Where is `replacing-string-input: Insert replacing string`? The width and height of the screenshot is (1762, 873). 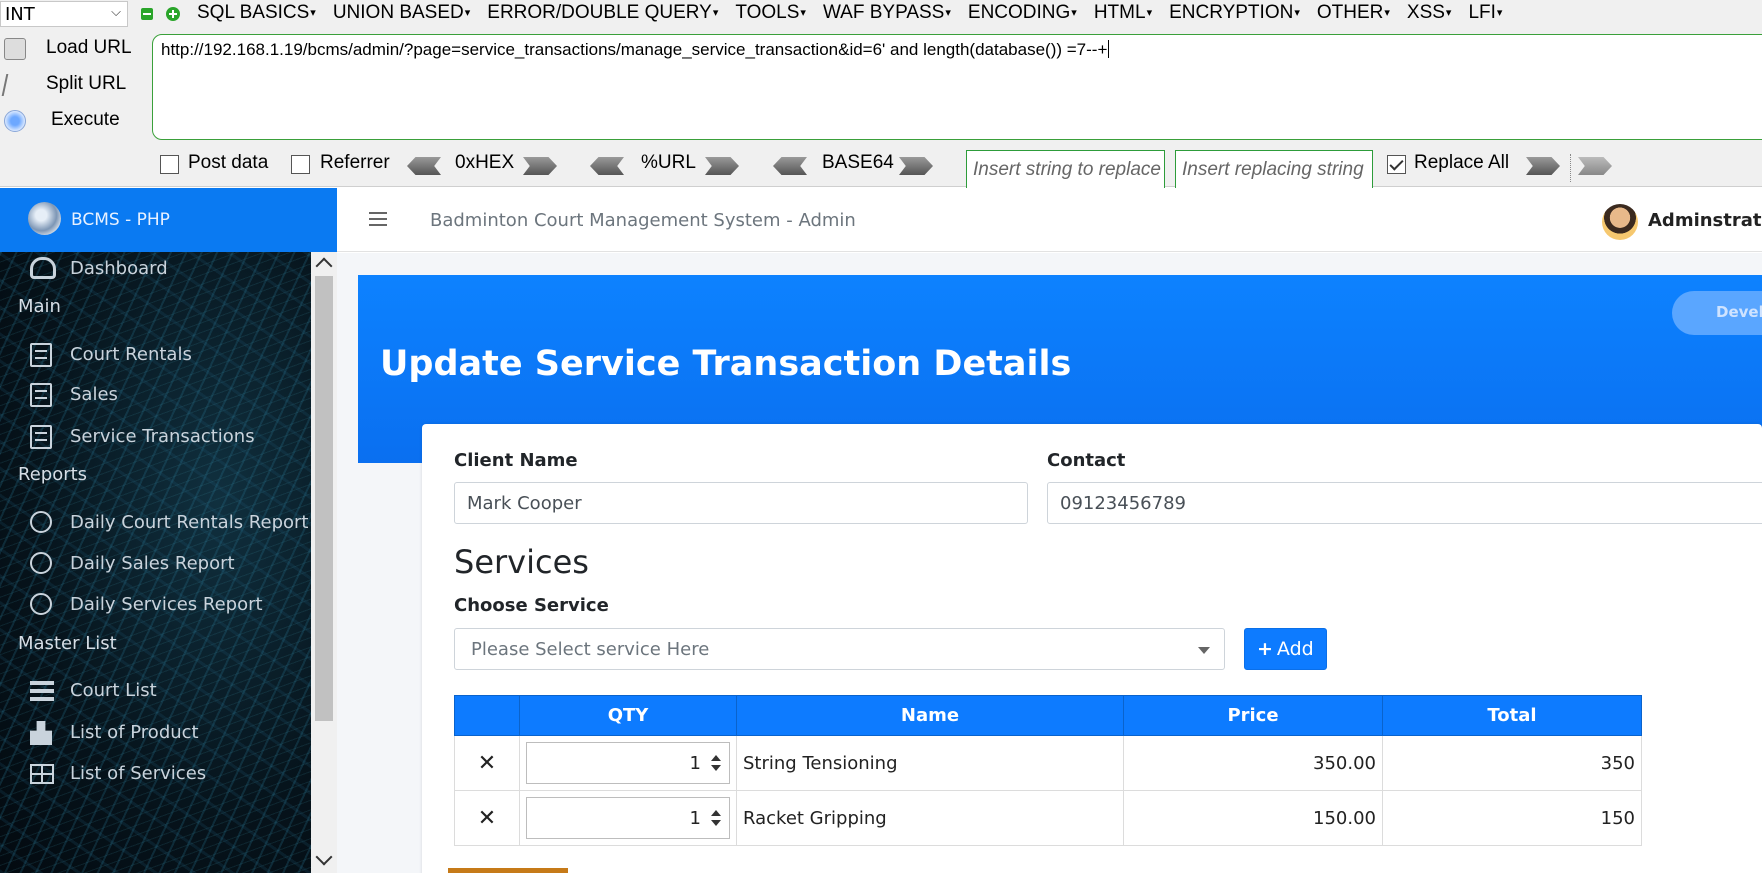 replacing-string-input: Insert replacing string is located at coordinates (1274, 170).